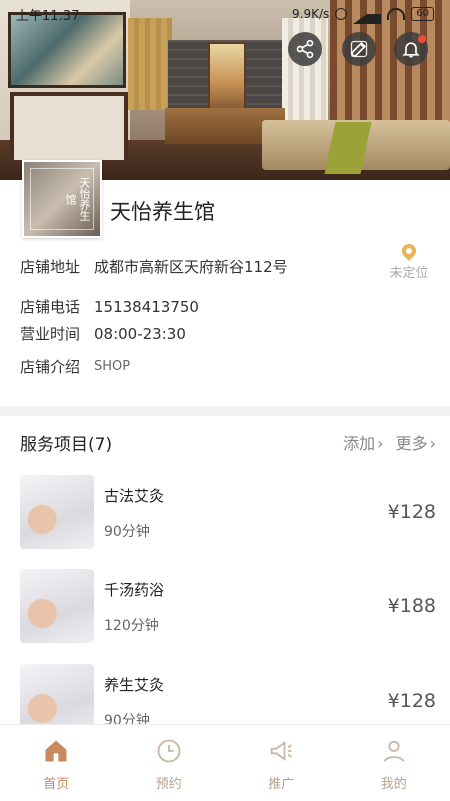 The image size is (450, 801). What do you see at coordinates (169, 784) in the screenshot?
I see `nav-booking-label: 预约` at bounding box center [169, 784].